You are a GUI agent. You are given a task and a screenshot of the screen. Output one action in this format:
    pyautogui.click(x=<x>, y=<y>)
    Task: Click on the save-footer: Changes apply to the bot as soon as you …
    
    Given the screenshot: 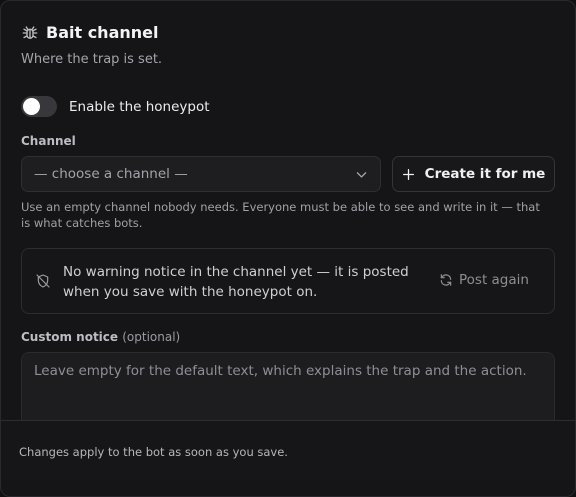 What is the action you would take?
    pyautogui.click(x=288, y=450)
    